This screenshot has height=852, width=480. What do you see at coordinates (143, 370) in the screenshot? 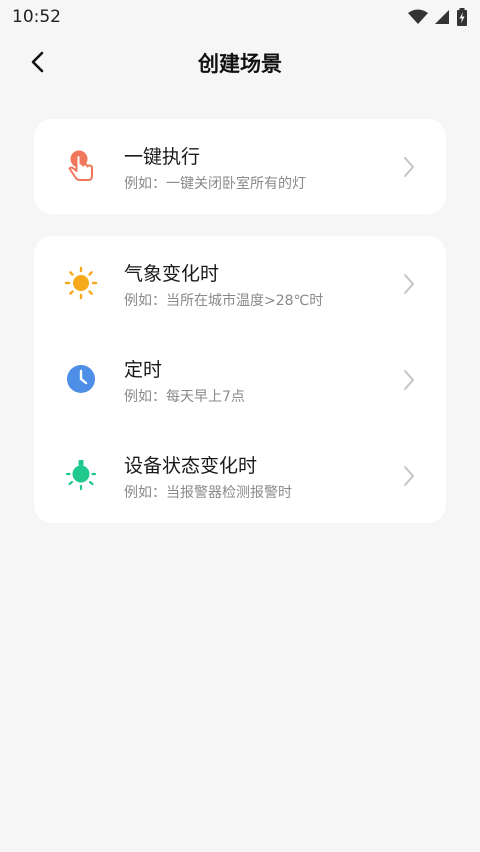
I see `row-title: 定时` at bounding box center [143, 370].